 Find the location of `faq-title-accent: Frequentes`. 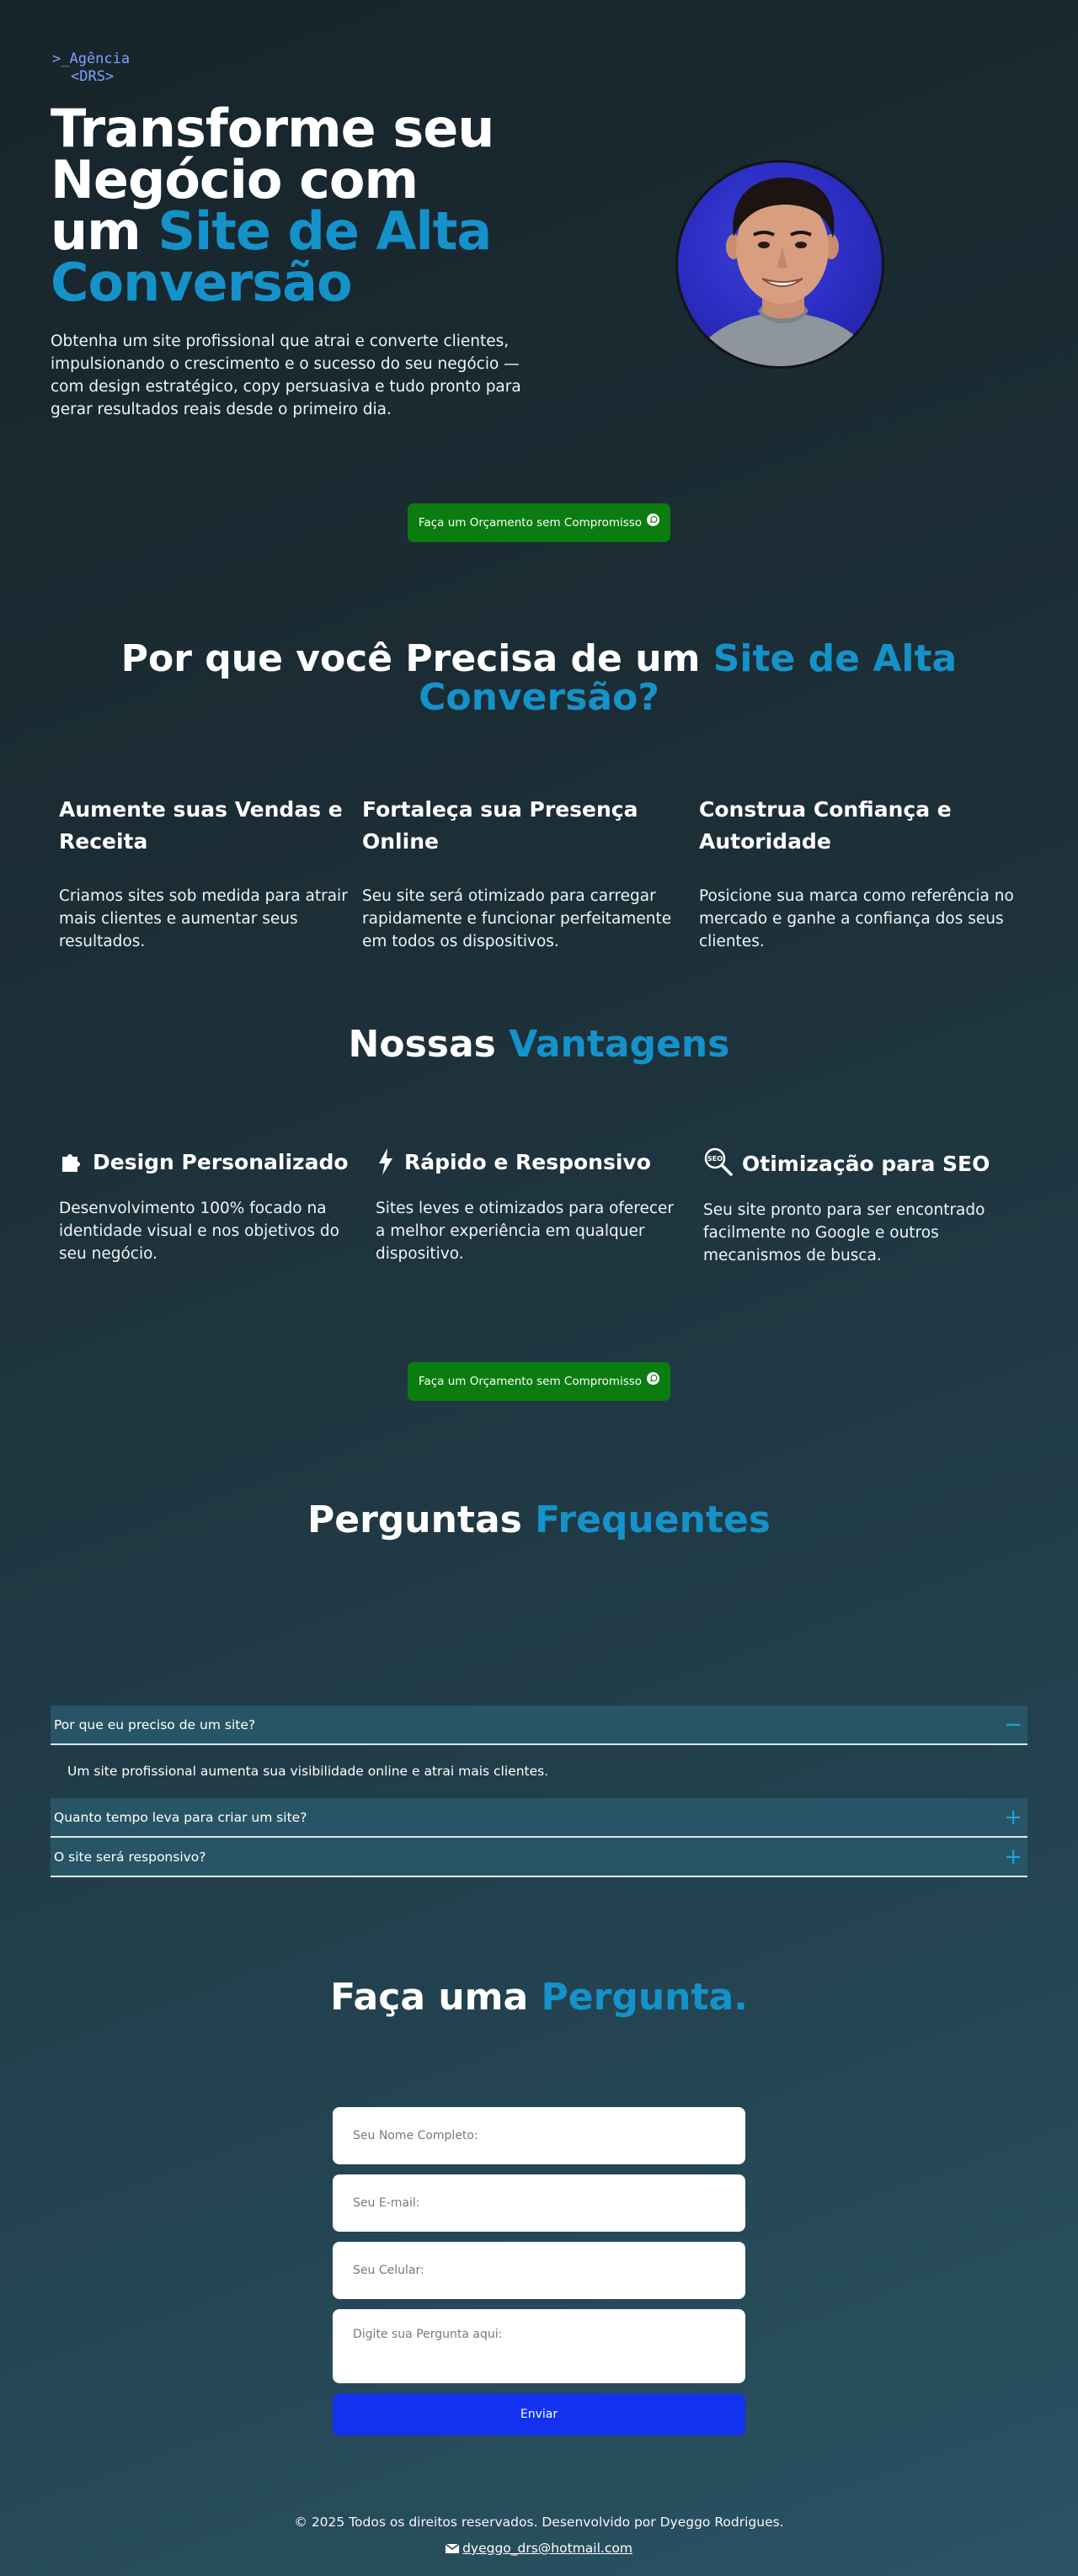

faq-title-accent: Frequentes is located at coordinates (653, 1520).